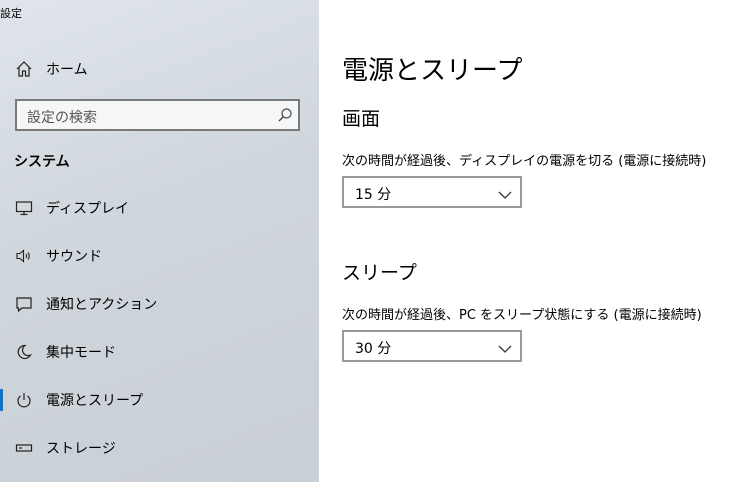  What do you see at coordinates (157, 115) in the screenshot?
I see `search-input: 設定の検索` at bounding box center [157, 115].